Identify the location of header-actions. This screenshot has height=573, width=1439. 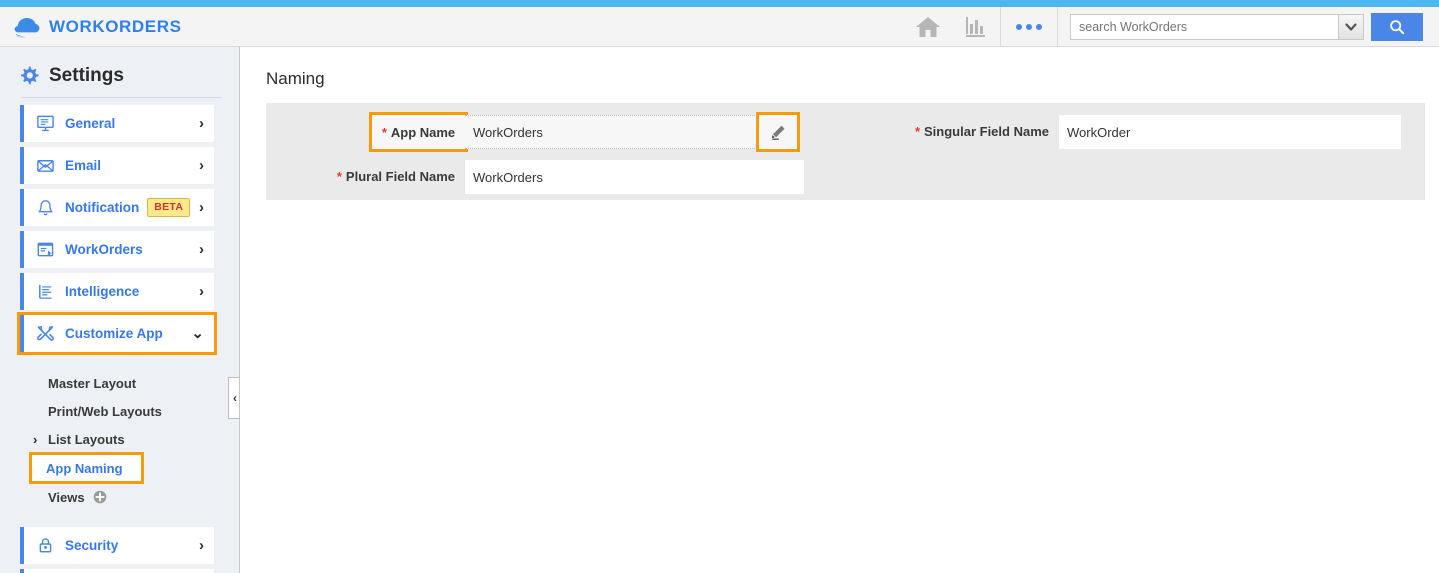
(1171, 26).